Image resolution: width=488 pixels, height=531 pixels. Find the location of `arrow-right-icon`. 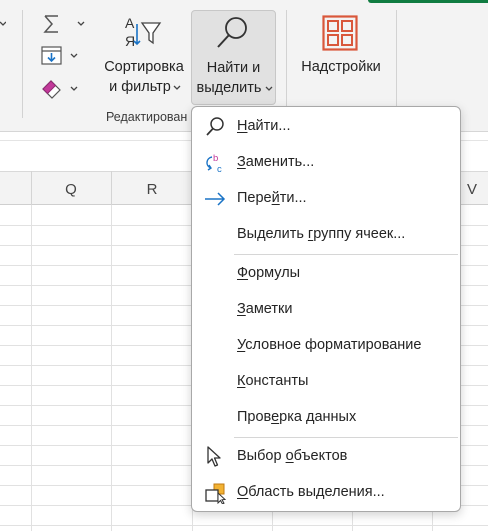

arrow-right-icon is located at coordinates (215, 199).